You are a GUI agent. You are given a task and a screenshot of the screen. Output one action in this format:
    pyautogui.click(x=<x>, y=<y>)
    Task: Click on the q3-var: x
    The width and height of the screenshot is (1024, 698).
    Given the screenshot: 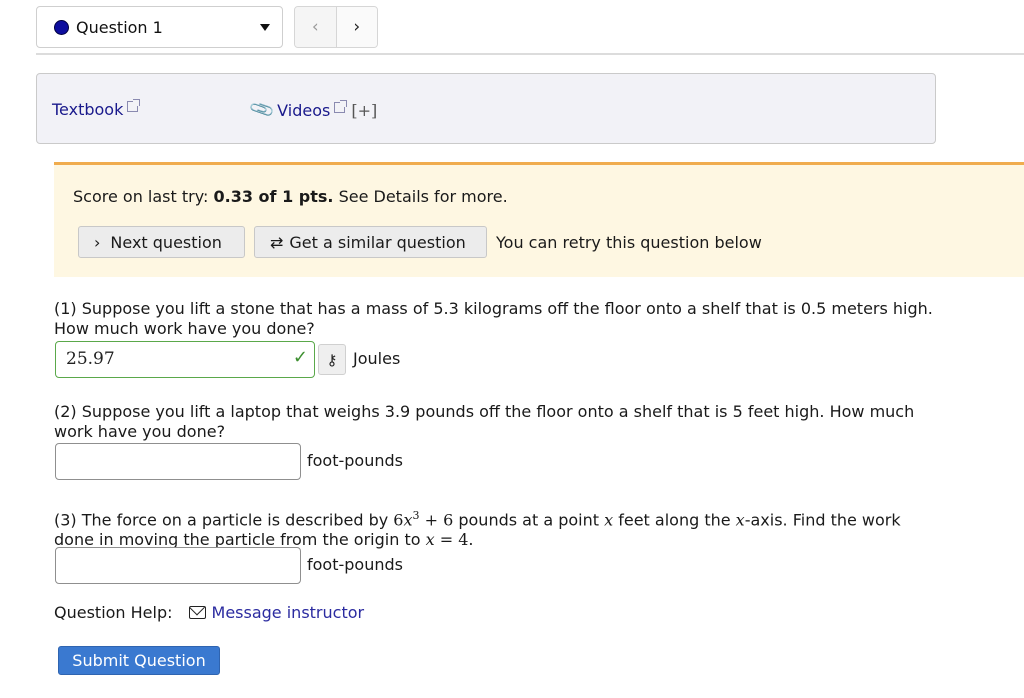 What is the action you would take?
    pyautogui.click(x=609, y=520)
    